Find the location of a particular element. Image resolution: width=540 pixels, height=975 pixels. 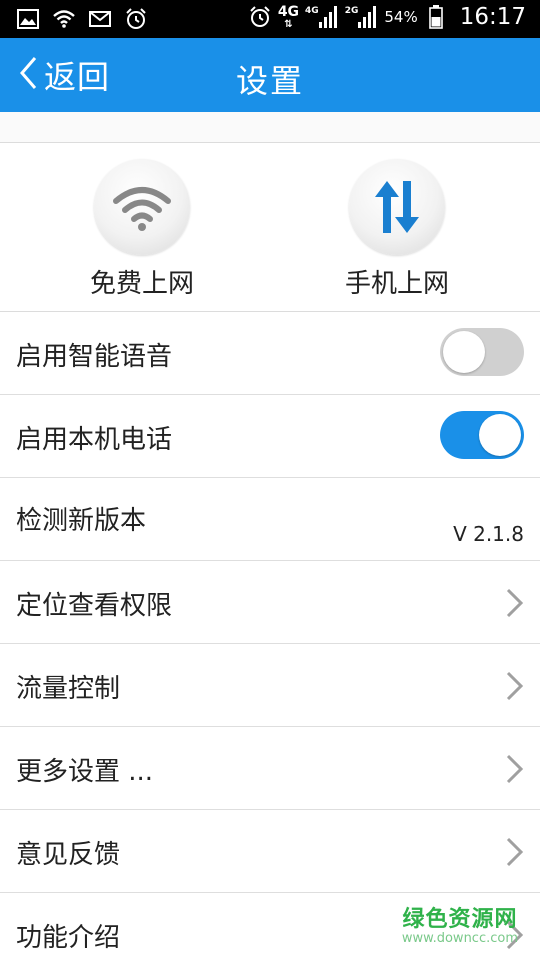

shortcut-label: 免费上网 is located at coordinates (141, 284).